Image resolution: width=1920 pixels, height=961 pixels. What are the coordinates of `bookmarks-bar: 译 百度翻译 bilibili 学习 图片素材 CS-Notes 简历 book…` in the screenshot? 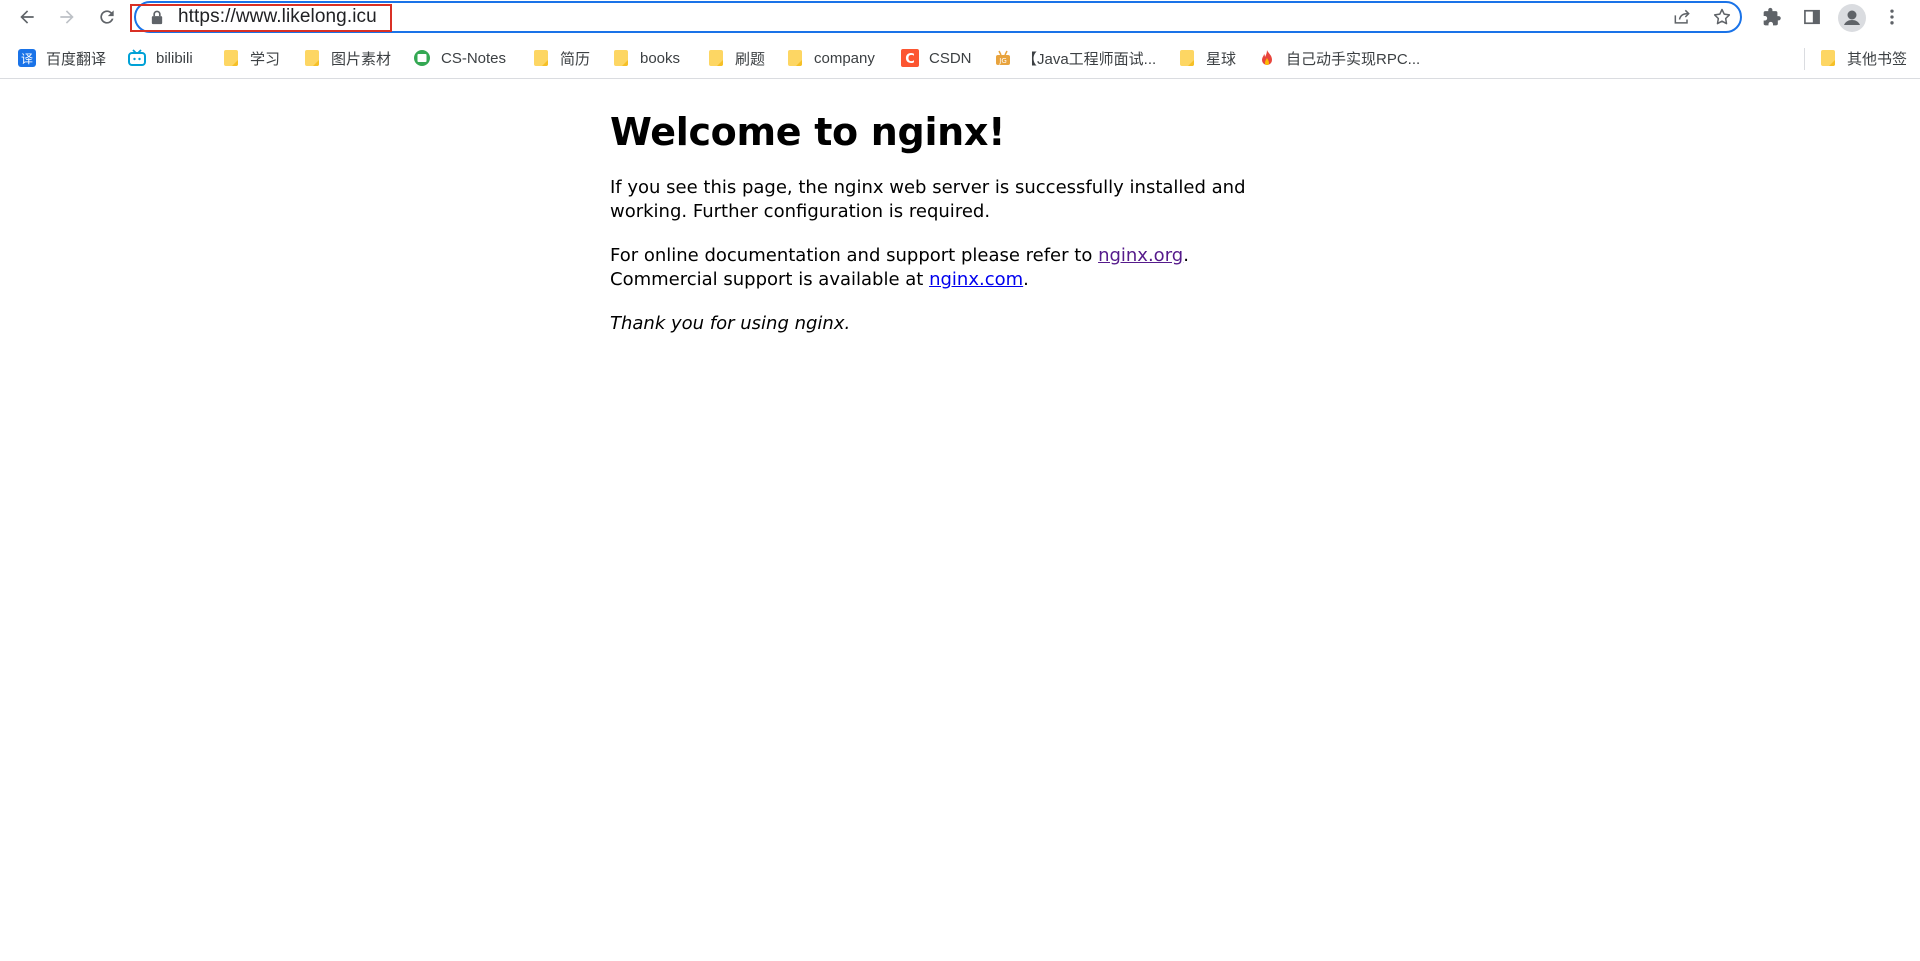 It's located at (960, 59).